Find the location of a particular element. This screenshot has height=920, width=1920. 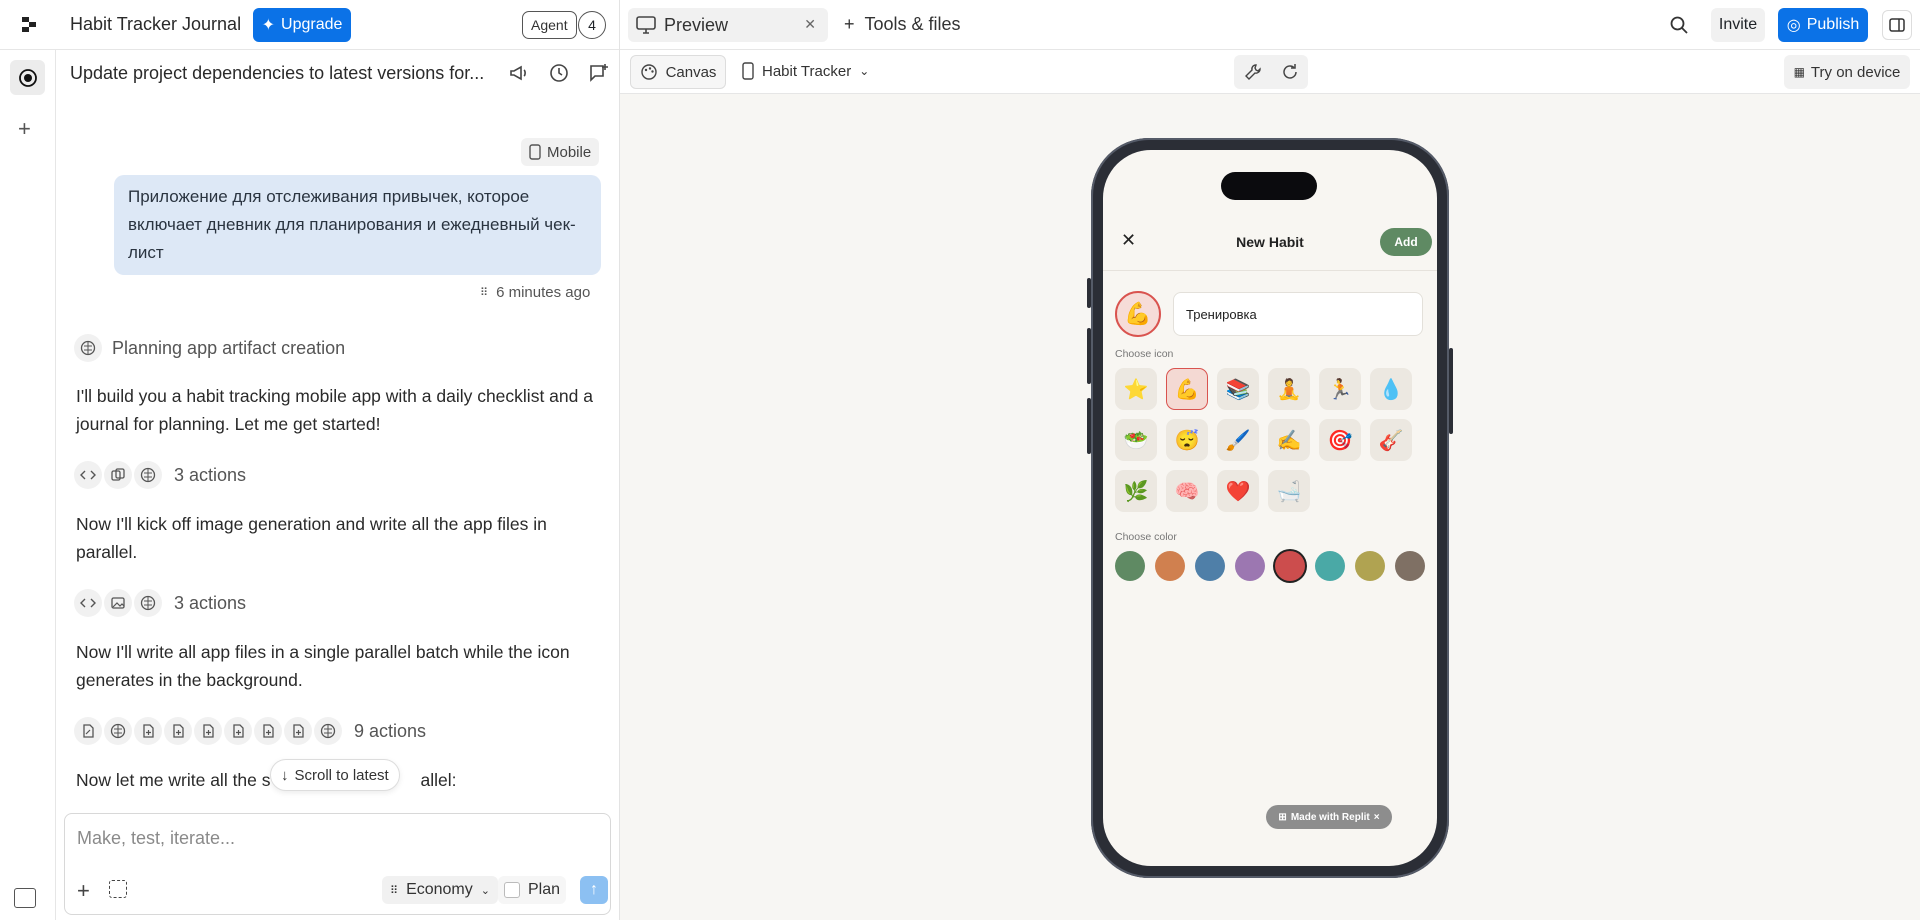

preview-tools is located at coordinates (1271, 72).